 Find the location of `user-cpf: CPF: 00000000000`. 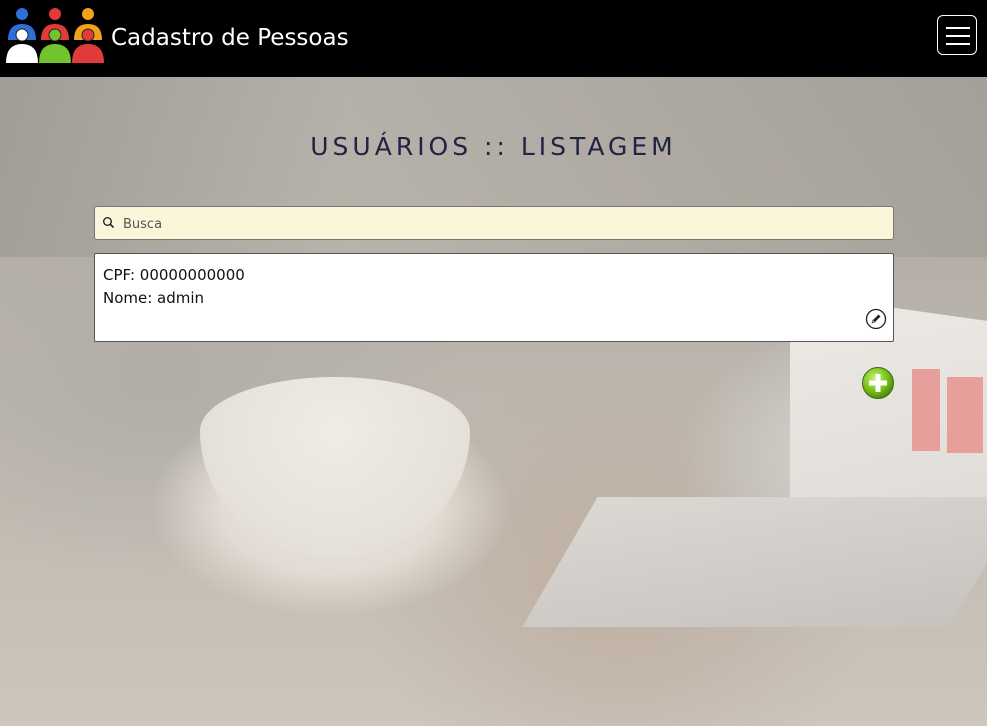

user-cpf: CPF: 00000000000 is located at coordinates (174, 275).